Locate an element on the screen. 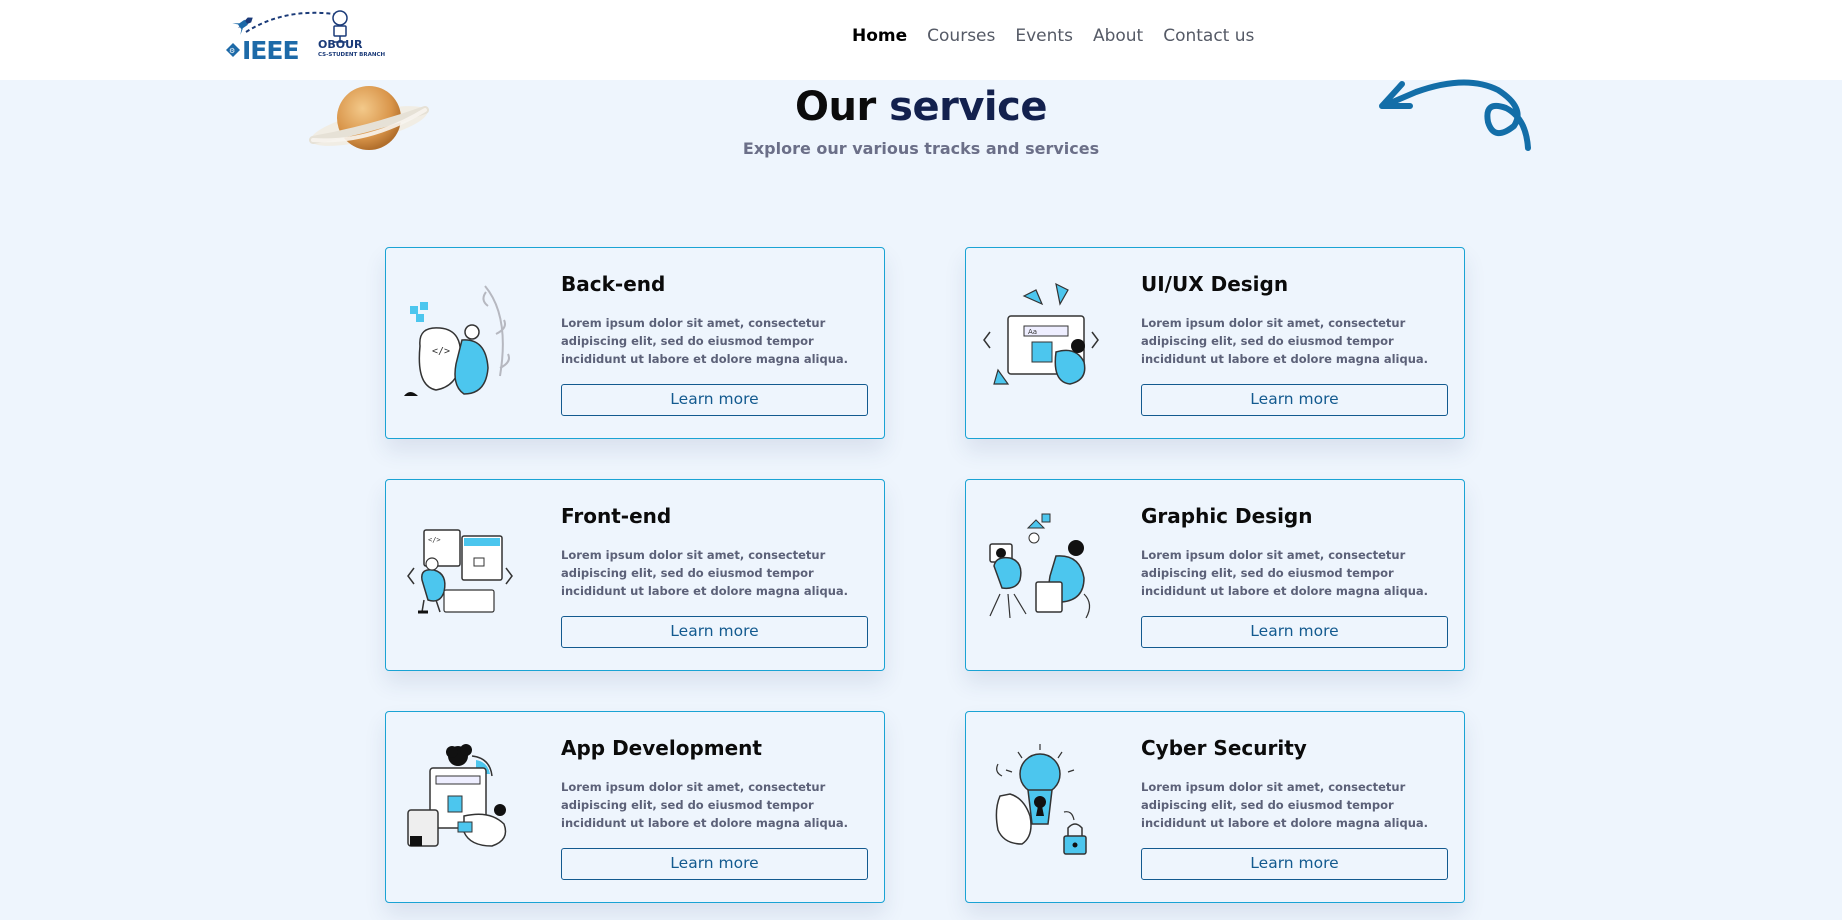 The width and height of the screenshot is (1842, 920). card-title: Cyber Security is located at coordinates (1224, 748).